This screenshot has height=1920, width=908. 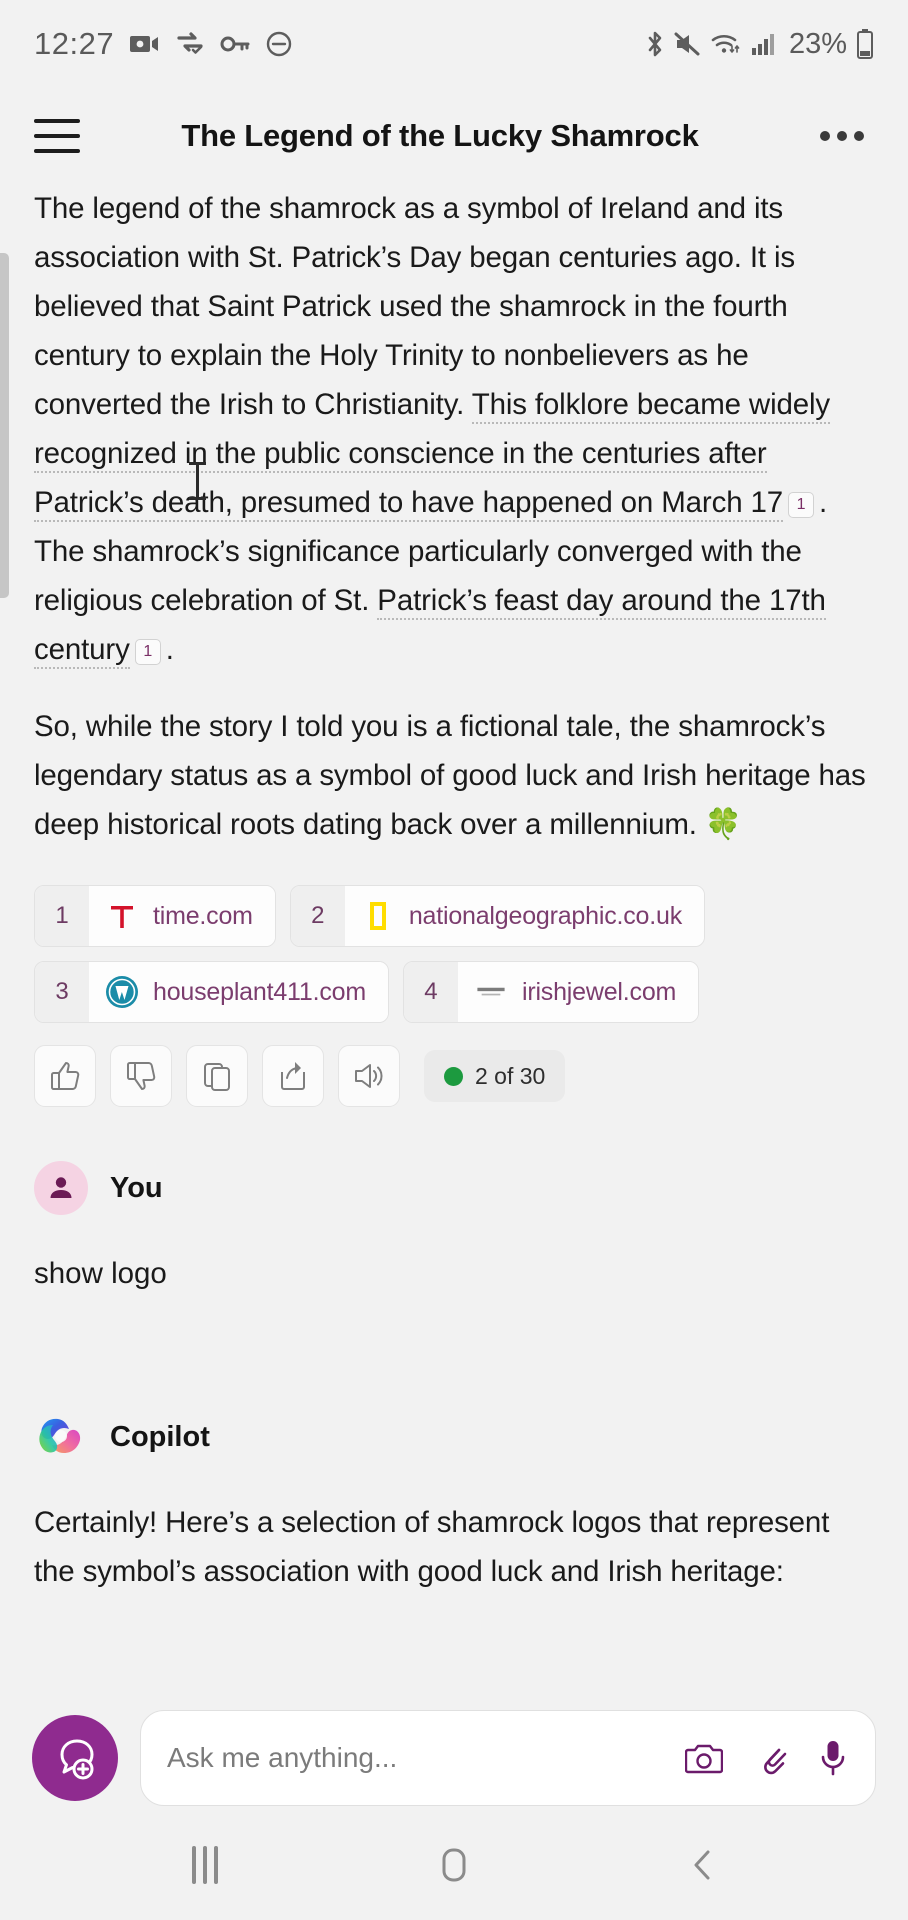 What do you see at coordinates (688, 44) in the screenshot?
I see `mute-icon` at bounding box center [688, 44].